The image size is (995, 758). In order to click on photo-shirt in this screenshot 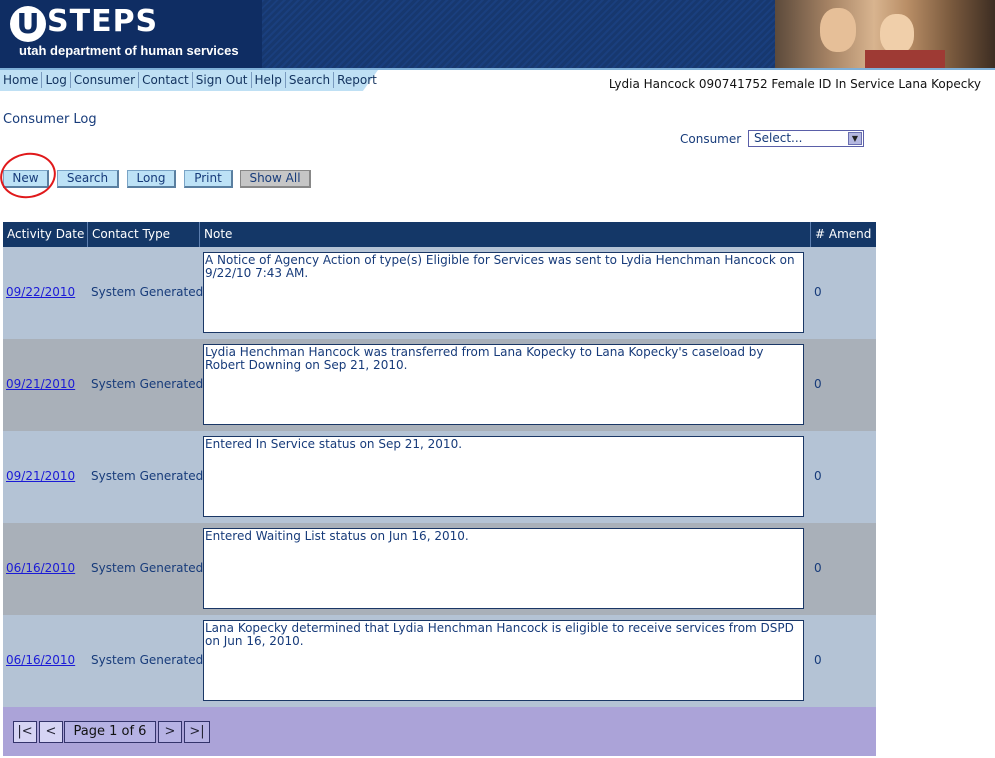, I will do `click(905, 59)`.